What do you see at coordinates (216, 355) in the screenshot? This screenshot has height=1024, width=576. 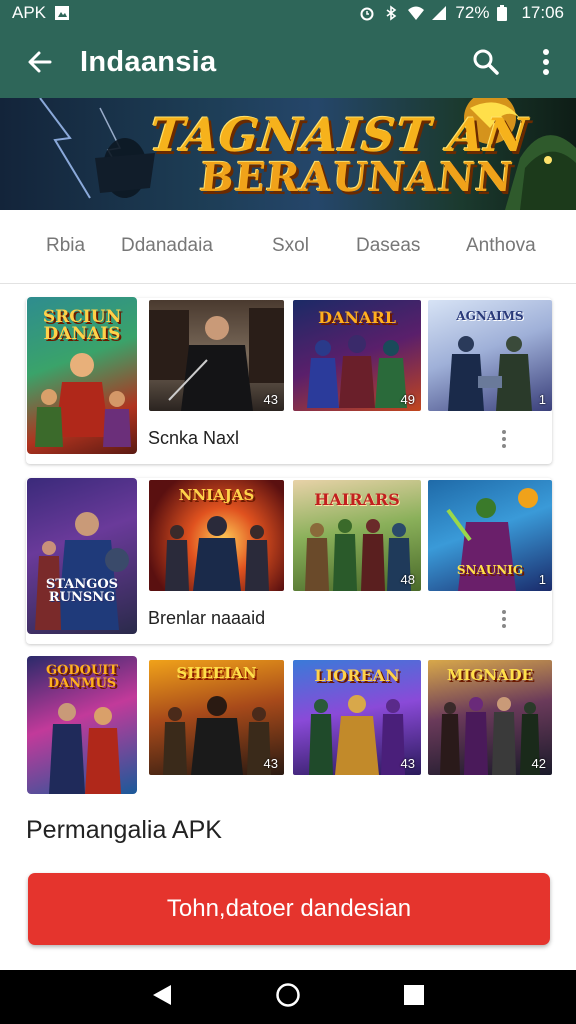 I see `game-thumbnail: 43` at bounding box center [216, 355].